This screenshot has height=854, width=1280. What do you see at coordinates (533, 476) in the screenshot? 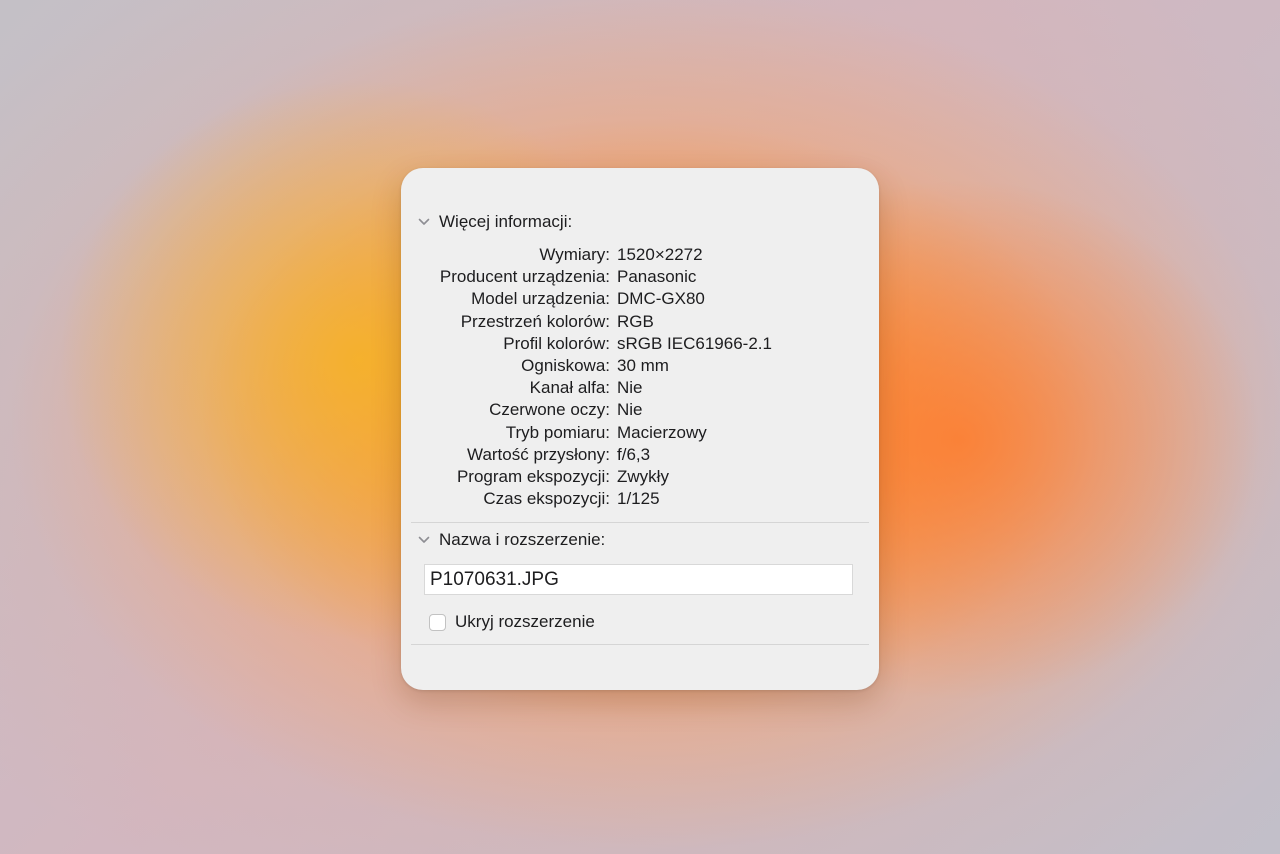
I see `metadata-label: Program ekspozycji:` at bounding box center [533, 476].